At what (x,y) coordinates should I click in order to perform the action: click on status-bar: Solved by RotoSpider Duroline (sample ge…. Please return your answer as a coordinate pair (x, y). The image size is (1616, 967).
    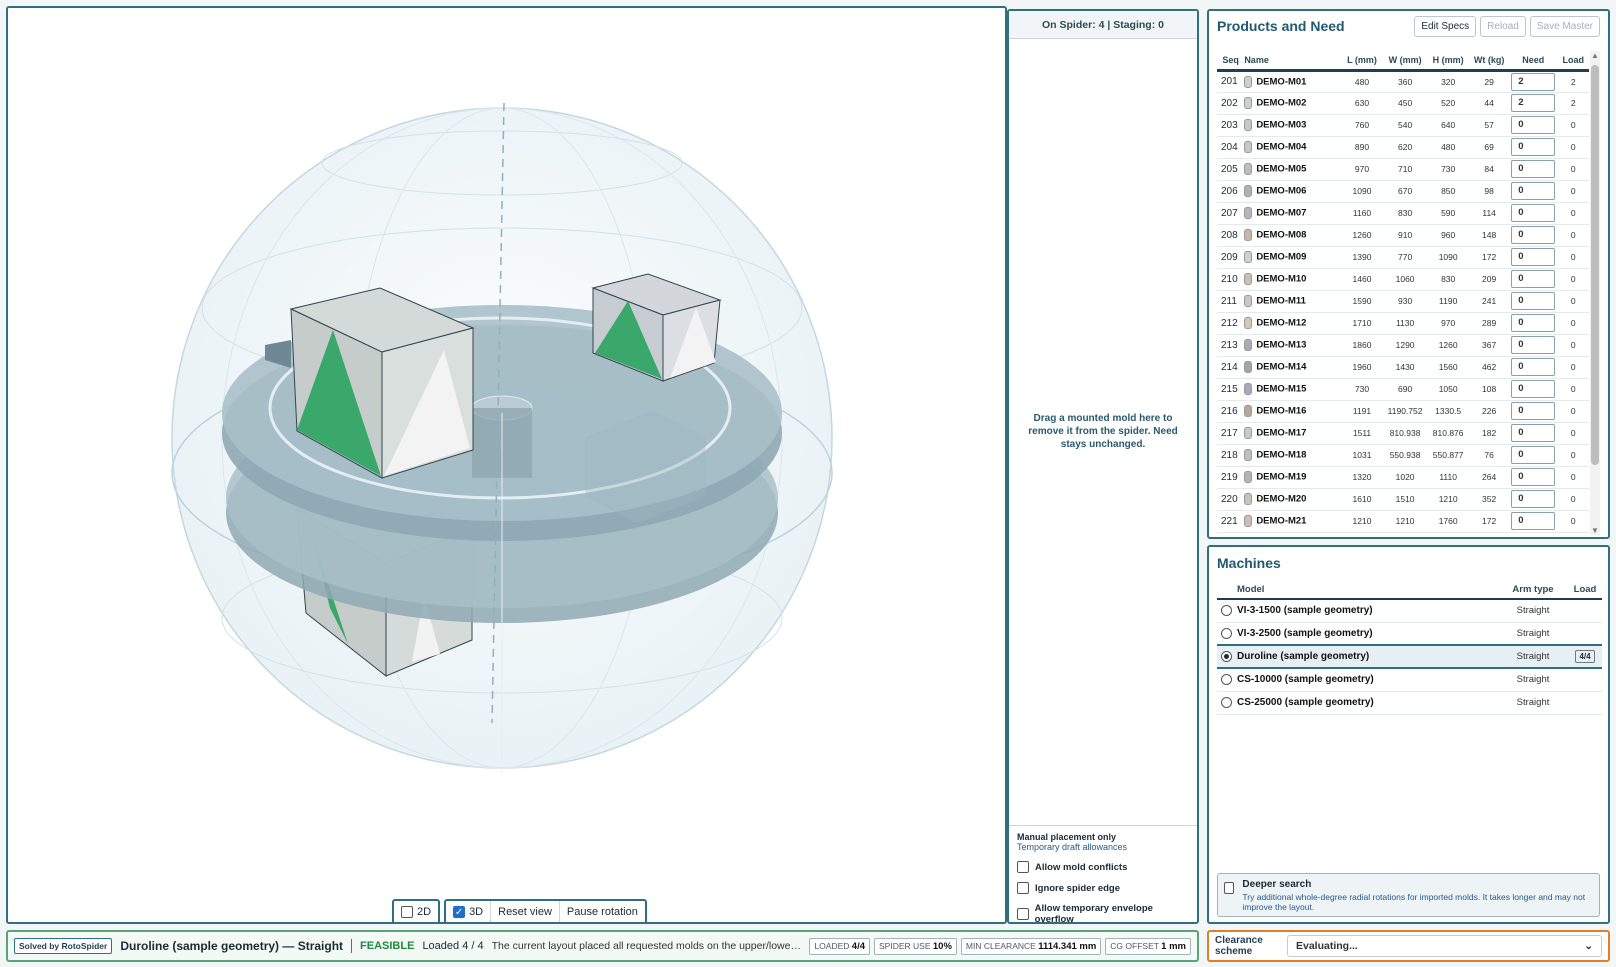
    Looking at the image, I should click on (602, 946).